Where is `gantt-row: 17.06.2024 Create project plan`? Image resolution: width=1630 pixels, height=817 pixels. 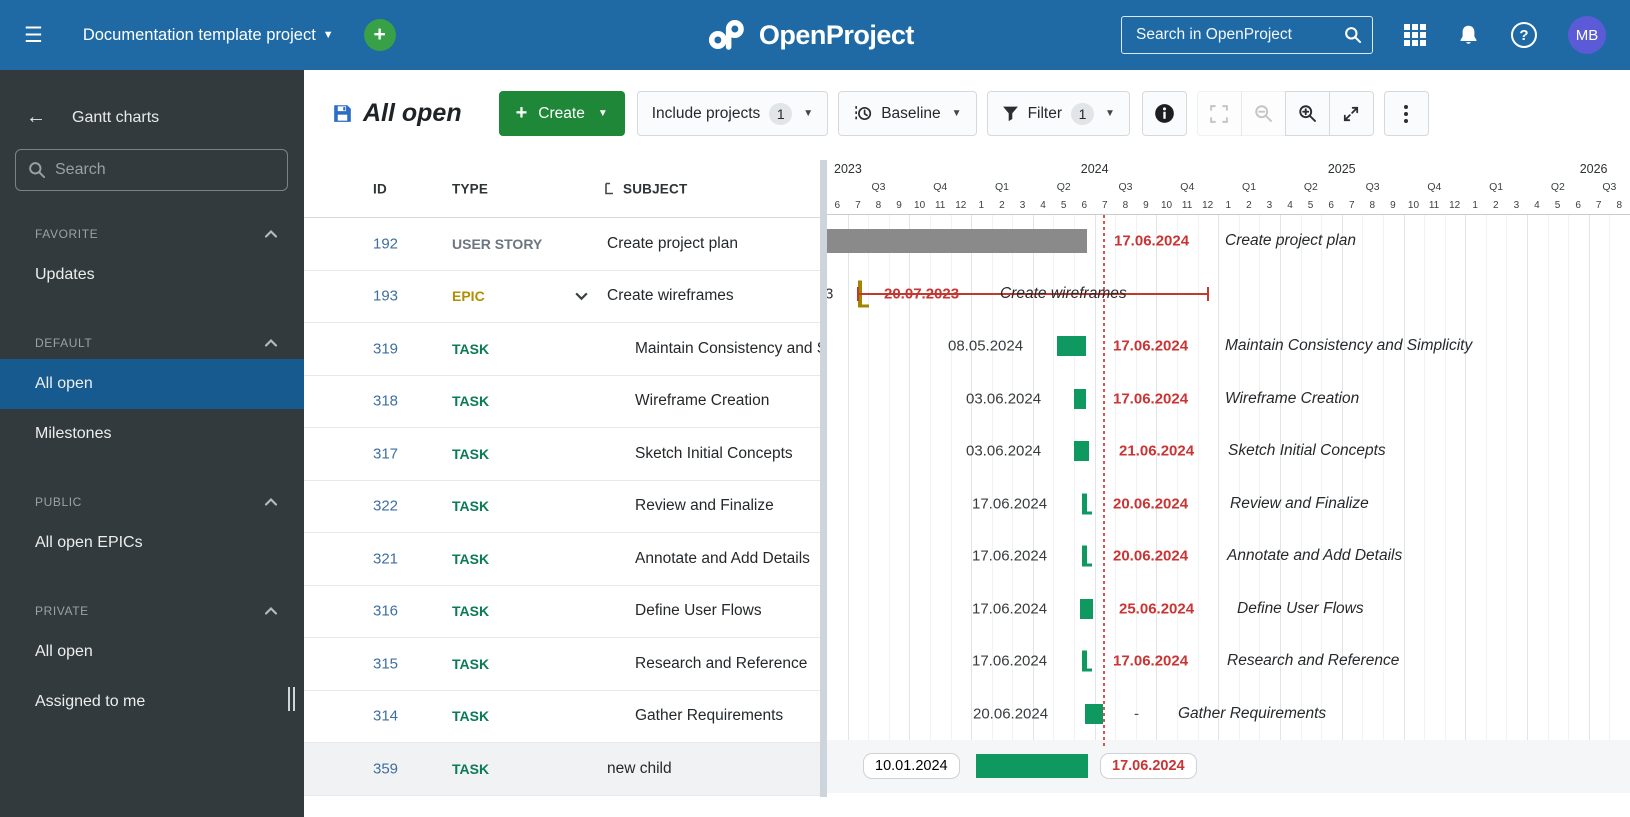 gantt-row: 17.06.2024 Create project plan is located at coordinates (1228, 241).